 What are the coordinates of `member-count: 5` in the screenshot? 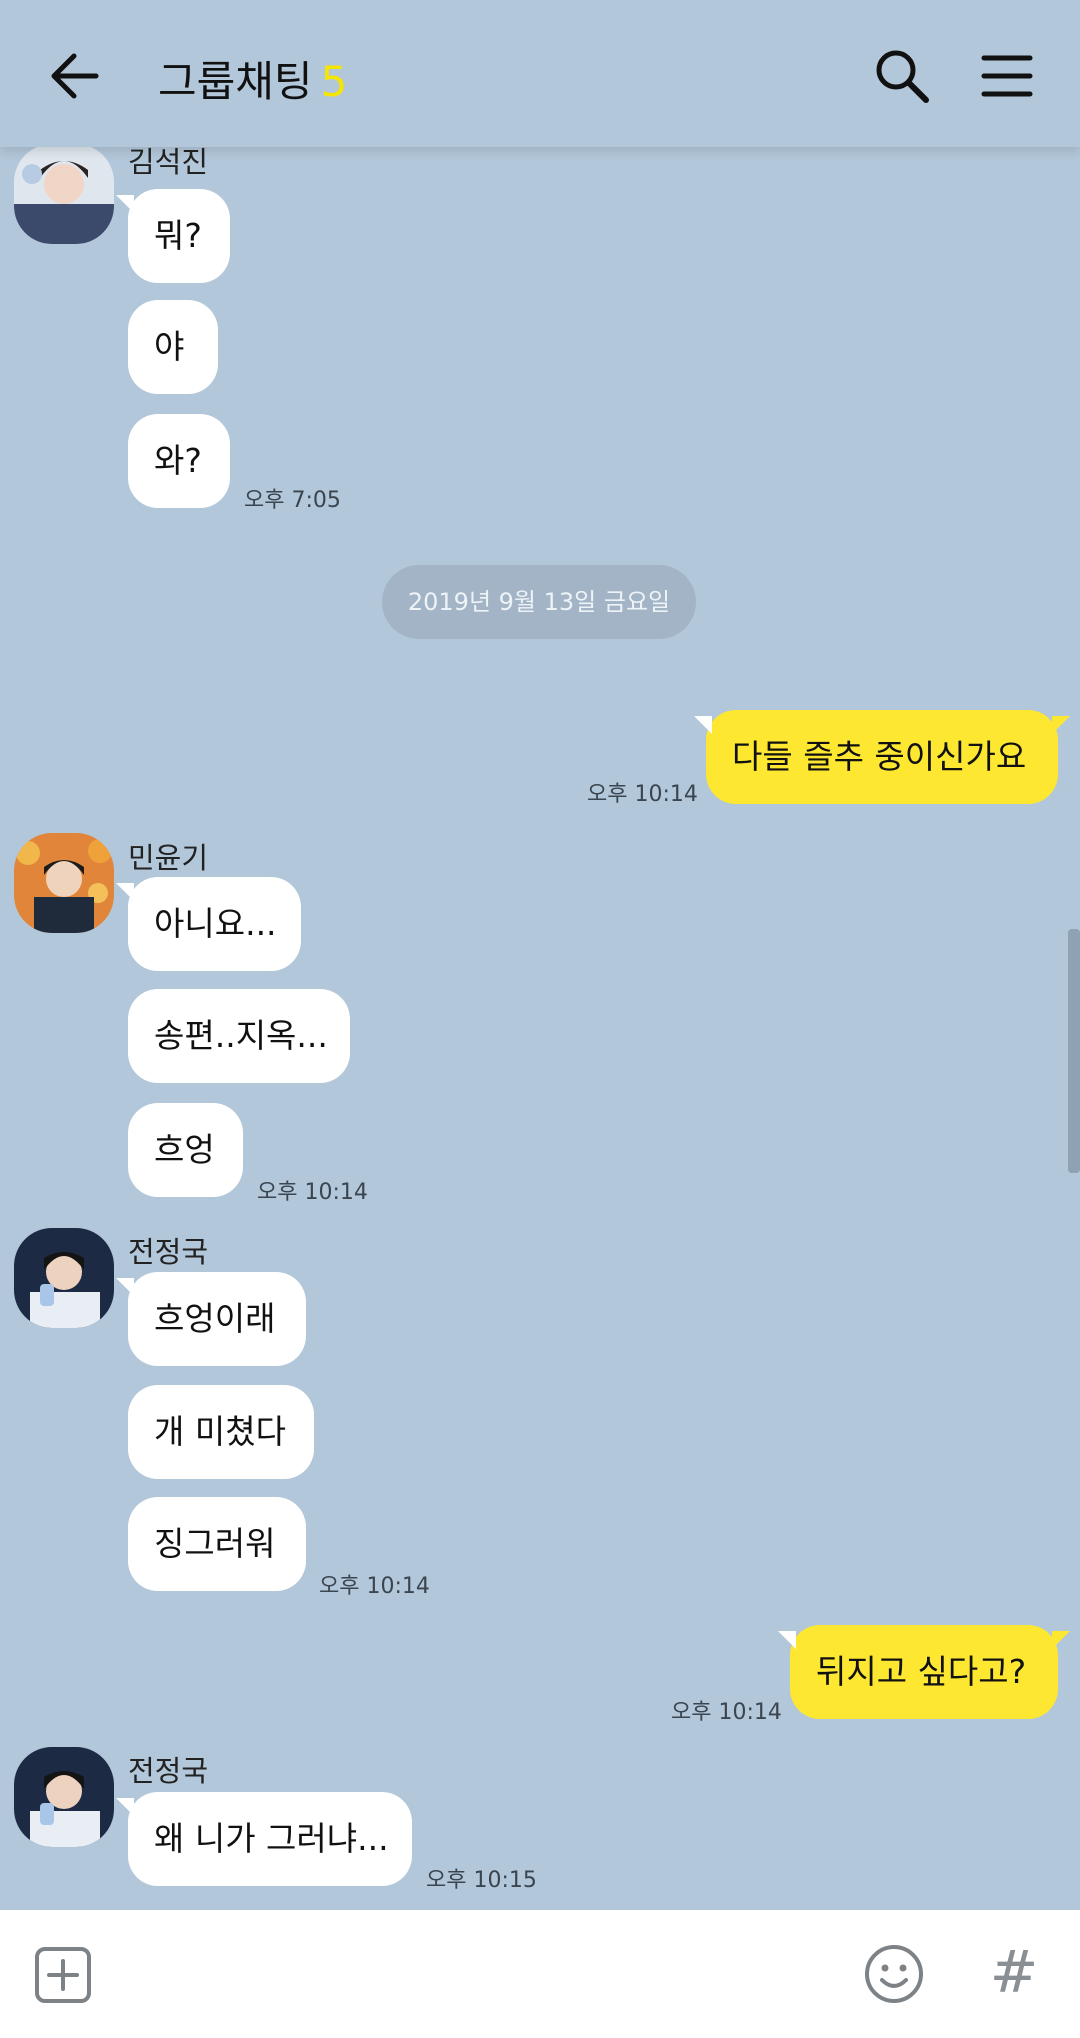 It's located at (334, 81).